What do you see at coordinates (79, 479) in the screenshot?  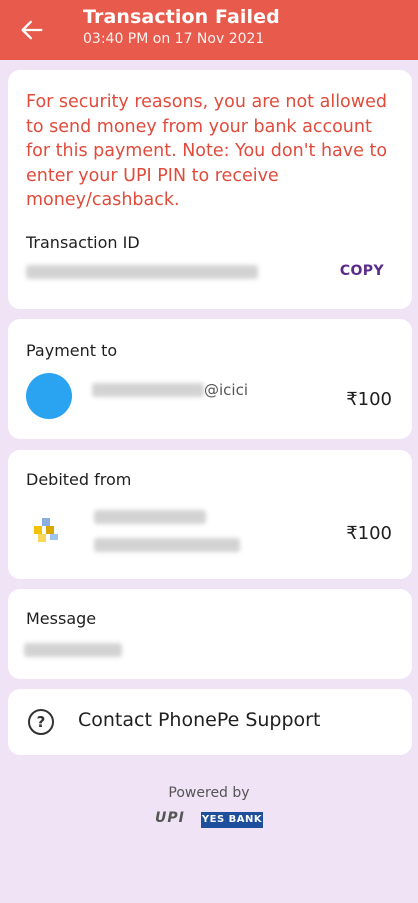 I see `debited-from-label: Debited from` at bounding box center [79, 479].